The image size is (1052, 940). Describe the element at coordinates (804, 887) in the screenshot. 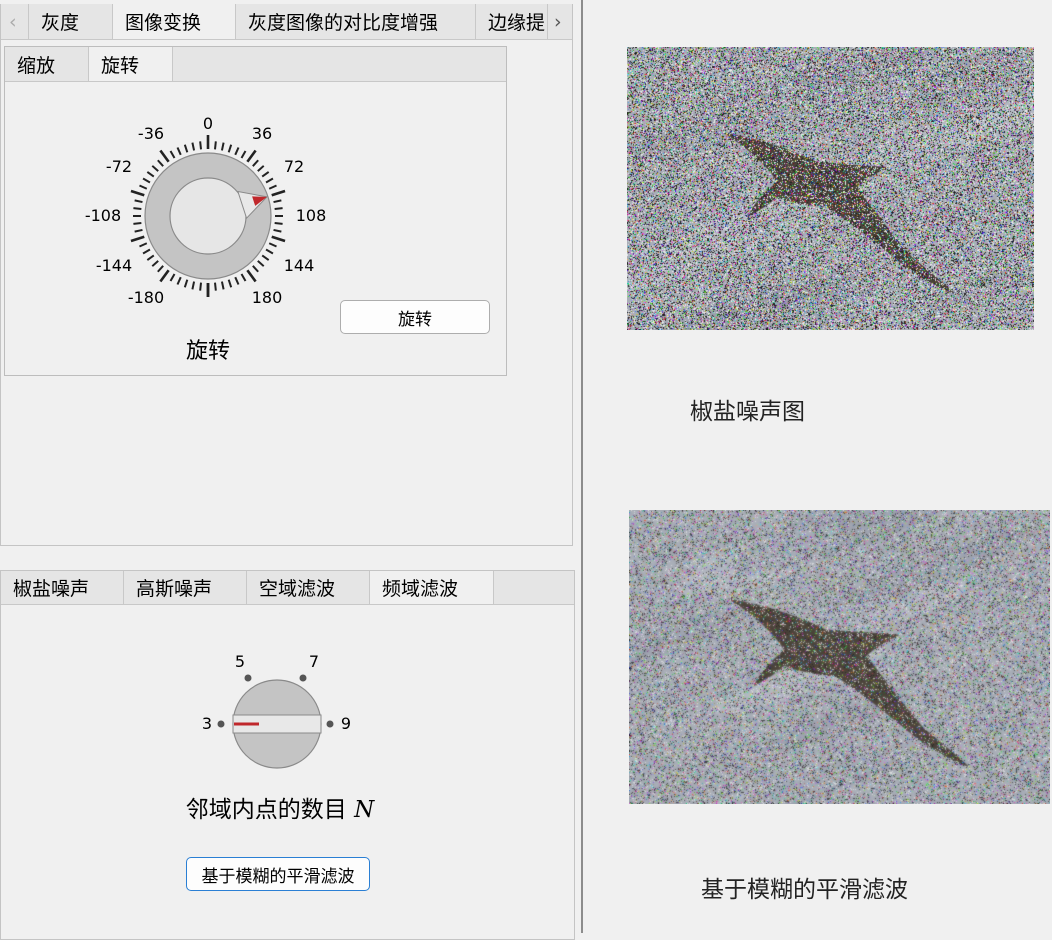

I see `filtered-image-caption: 基于模糊的平滑滤波` at that location.